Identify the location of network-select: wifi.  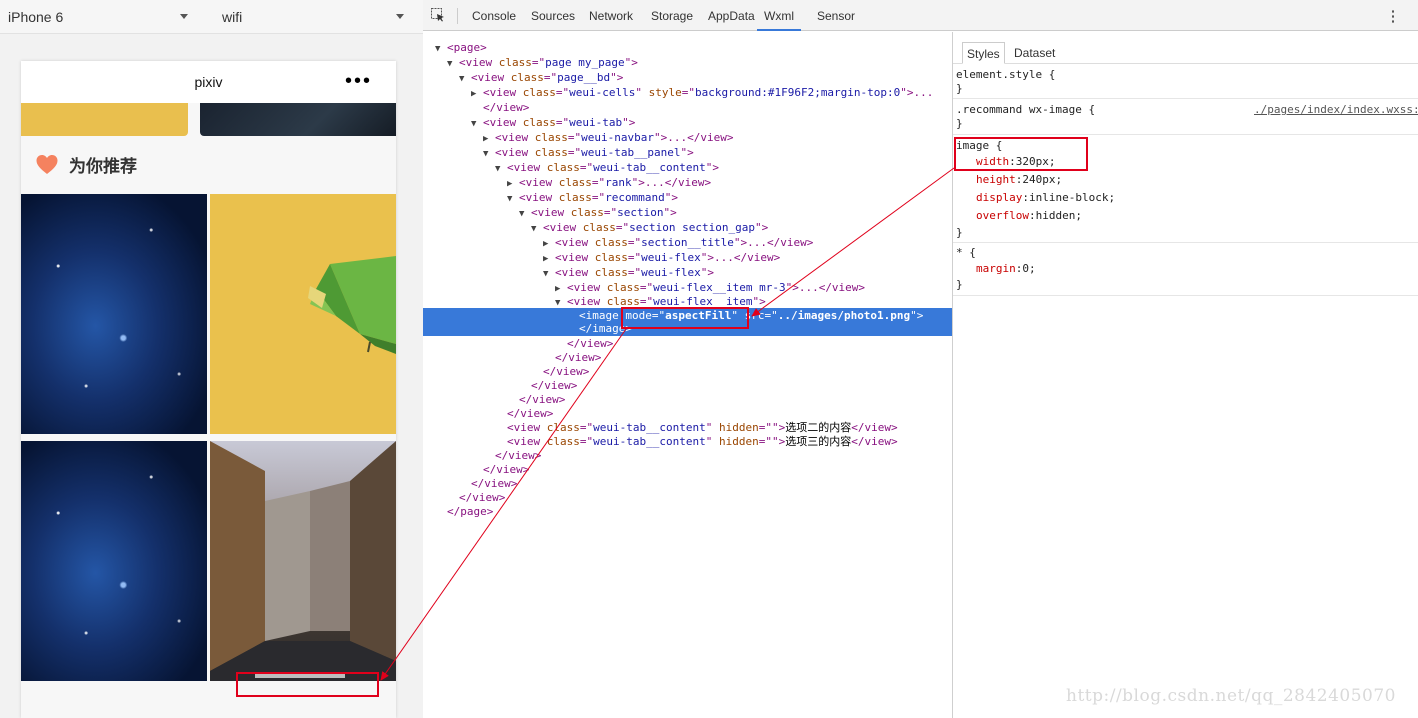
(313, 17).